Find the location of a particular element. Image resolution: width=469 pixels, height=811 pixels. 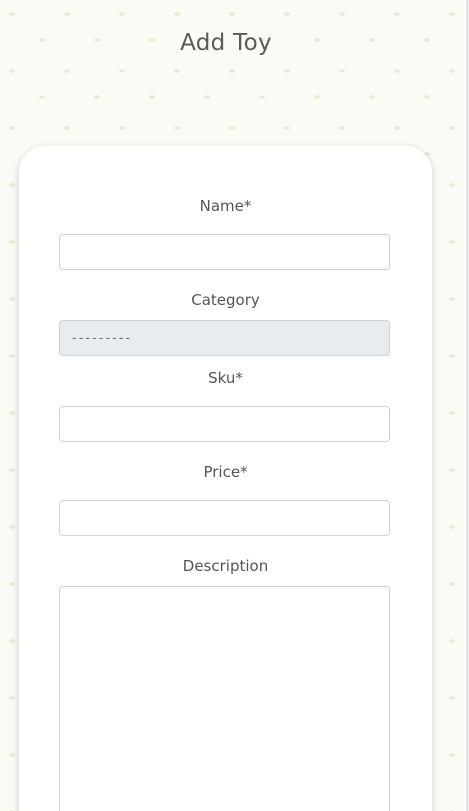

sku-field is located at coordinates (224, 424).